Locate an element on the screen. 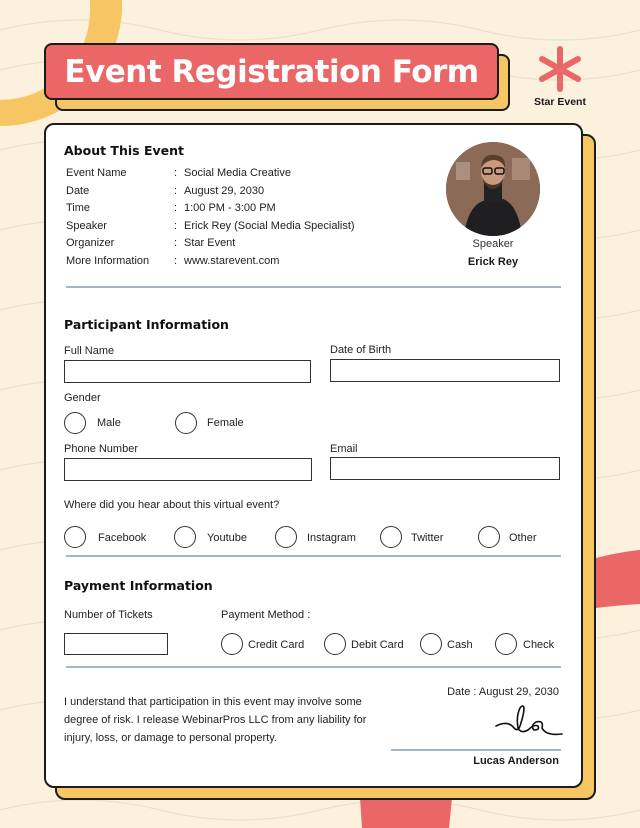 Image resolution: width=640 pixels, height=828 pixels. brand-logo: Star Event is located at coordinates (560, 79).